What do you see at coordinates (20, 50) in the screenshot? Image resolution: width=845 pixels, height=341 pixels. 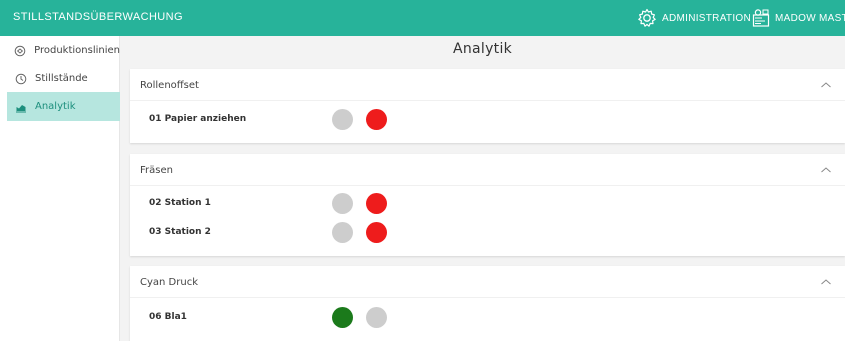 I see `production-lines-icon` at bounding box center [20, 50].